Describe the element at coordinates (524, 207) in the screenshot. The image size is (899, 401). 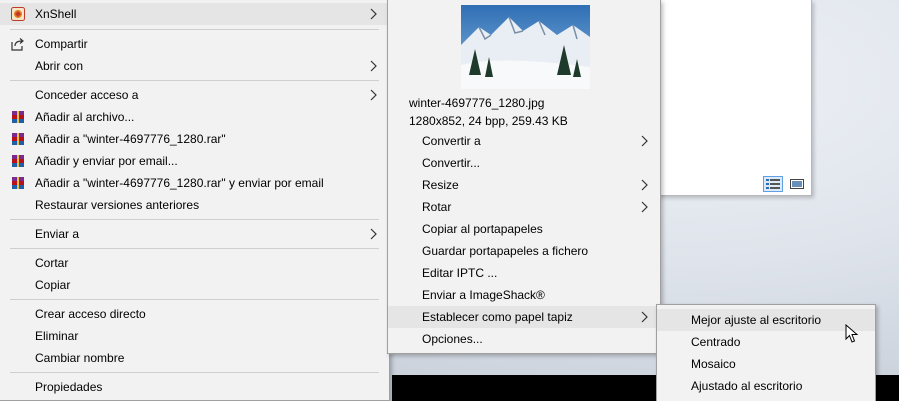
I see `menu-item-rotar: Rotar` at that location.